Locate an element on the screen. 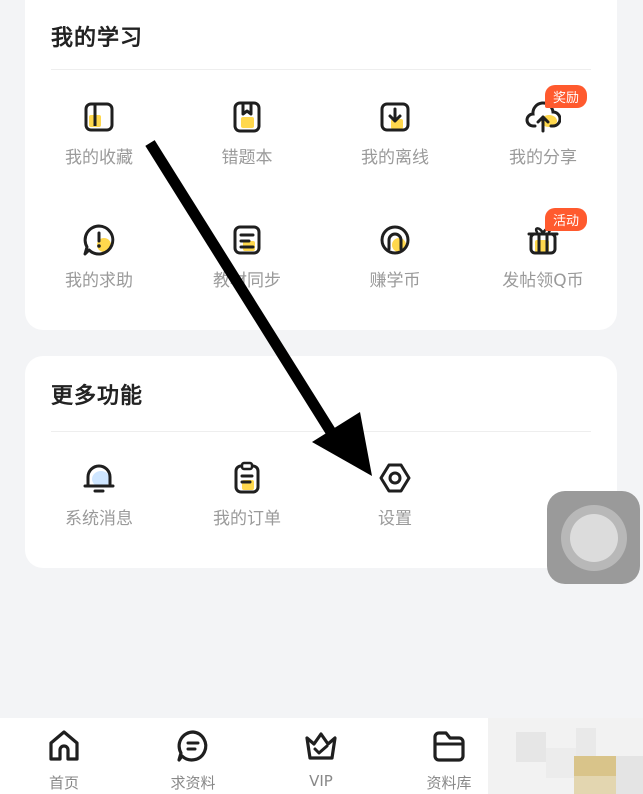  notebook-icon is located at coordinates (247, 117).